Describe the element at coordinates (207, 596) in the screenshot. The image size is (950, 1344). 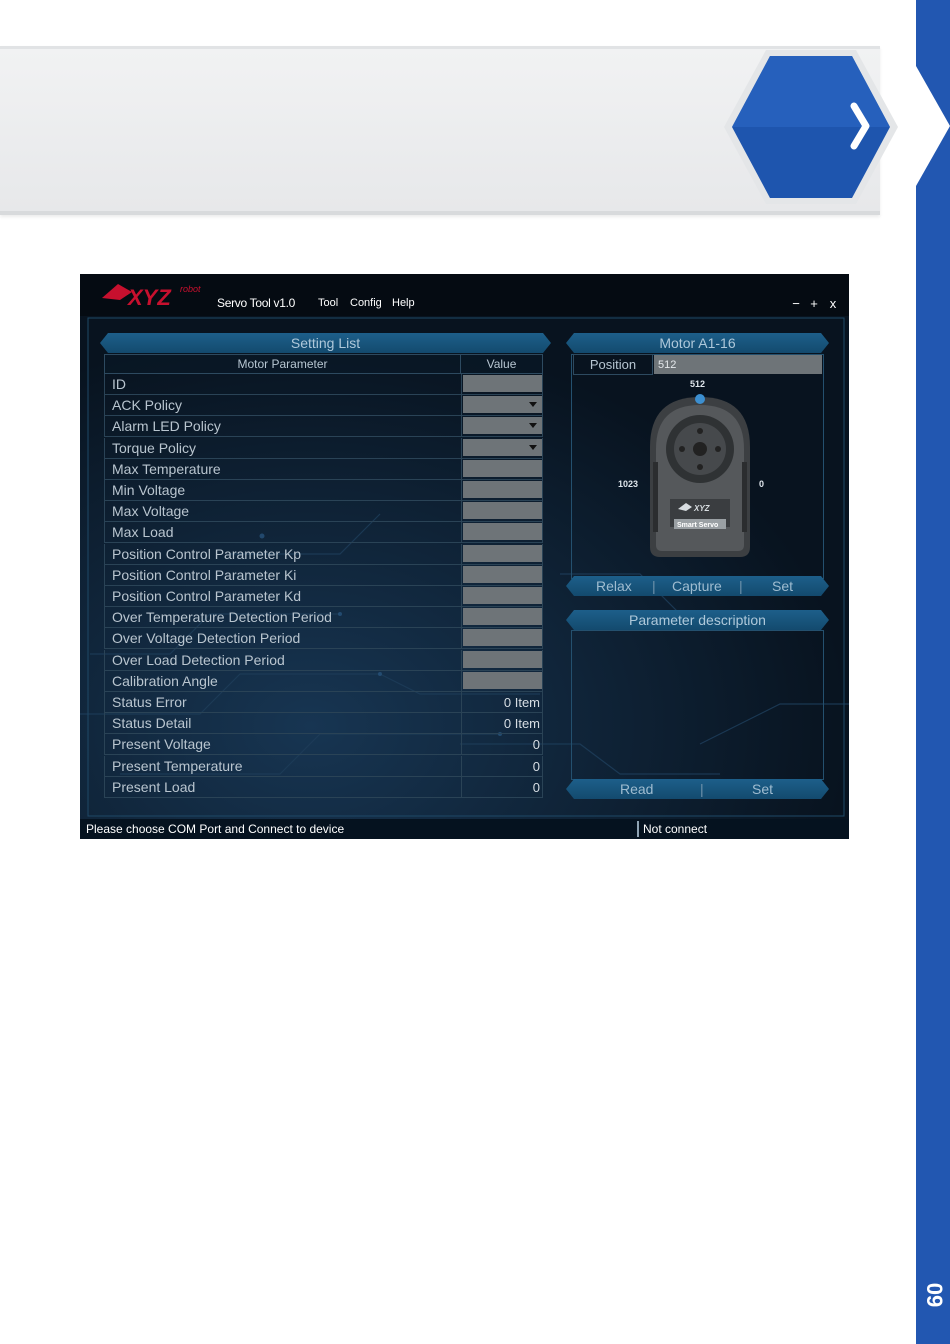
I see `parameter-label: Position Control Parameter Kd` at that location.